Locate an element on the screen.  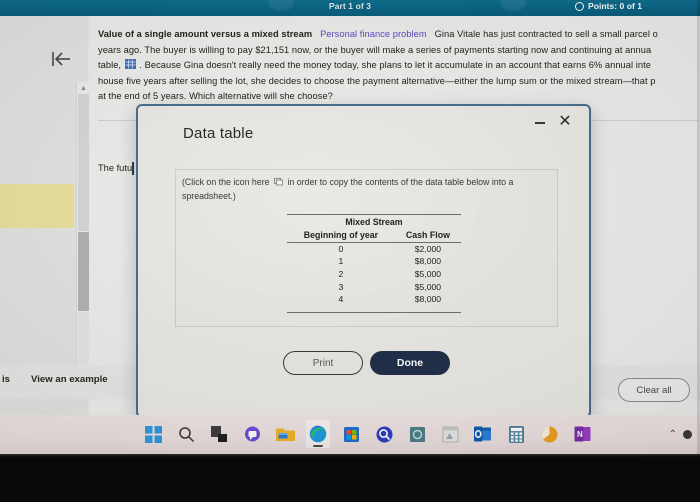
scrollbar-thumb is located at coordinates (83, 271).